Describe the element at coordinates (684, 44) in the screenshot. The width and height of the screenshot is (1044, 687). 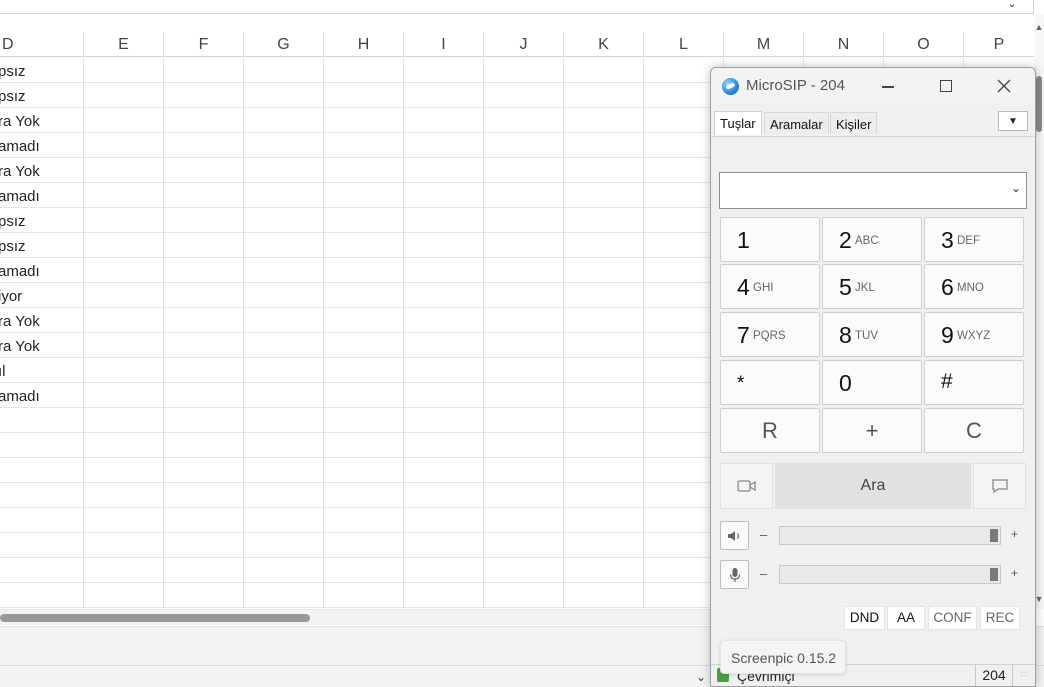
I see `column-header-l: L` at that location.